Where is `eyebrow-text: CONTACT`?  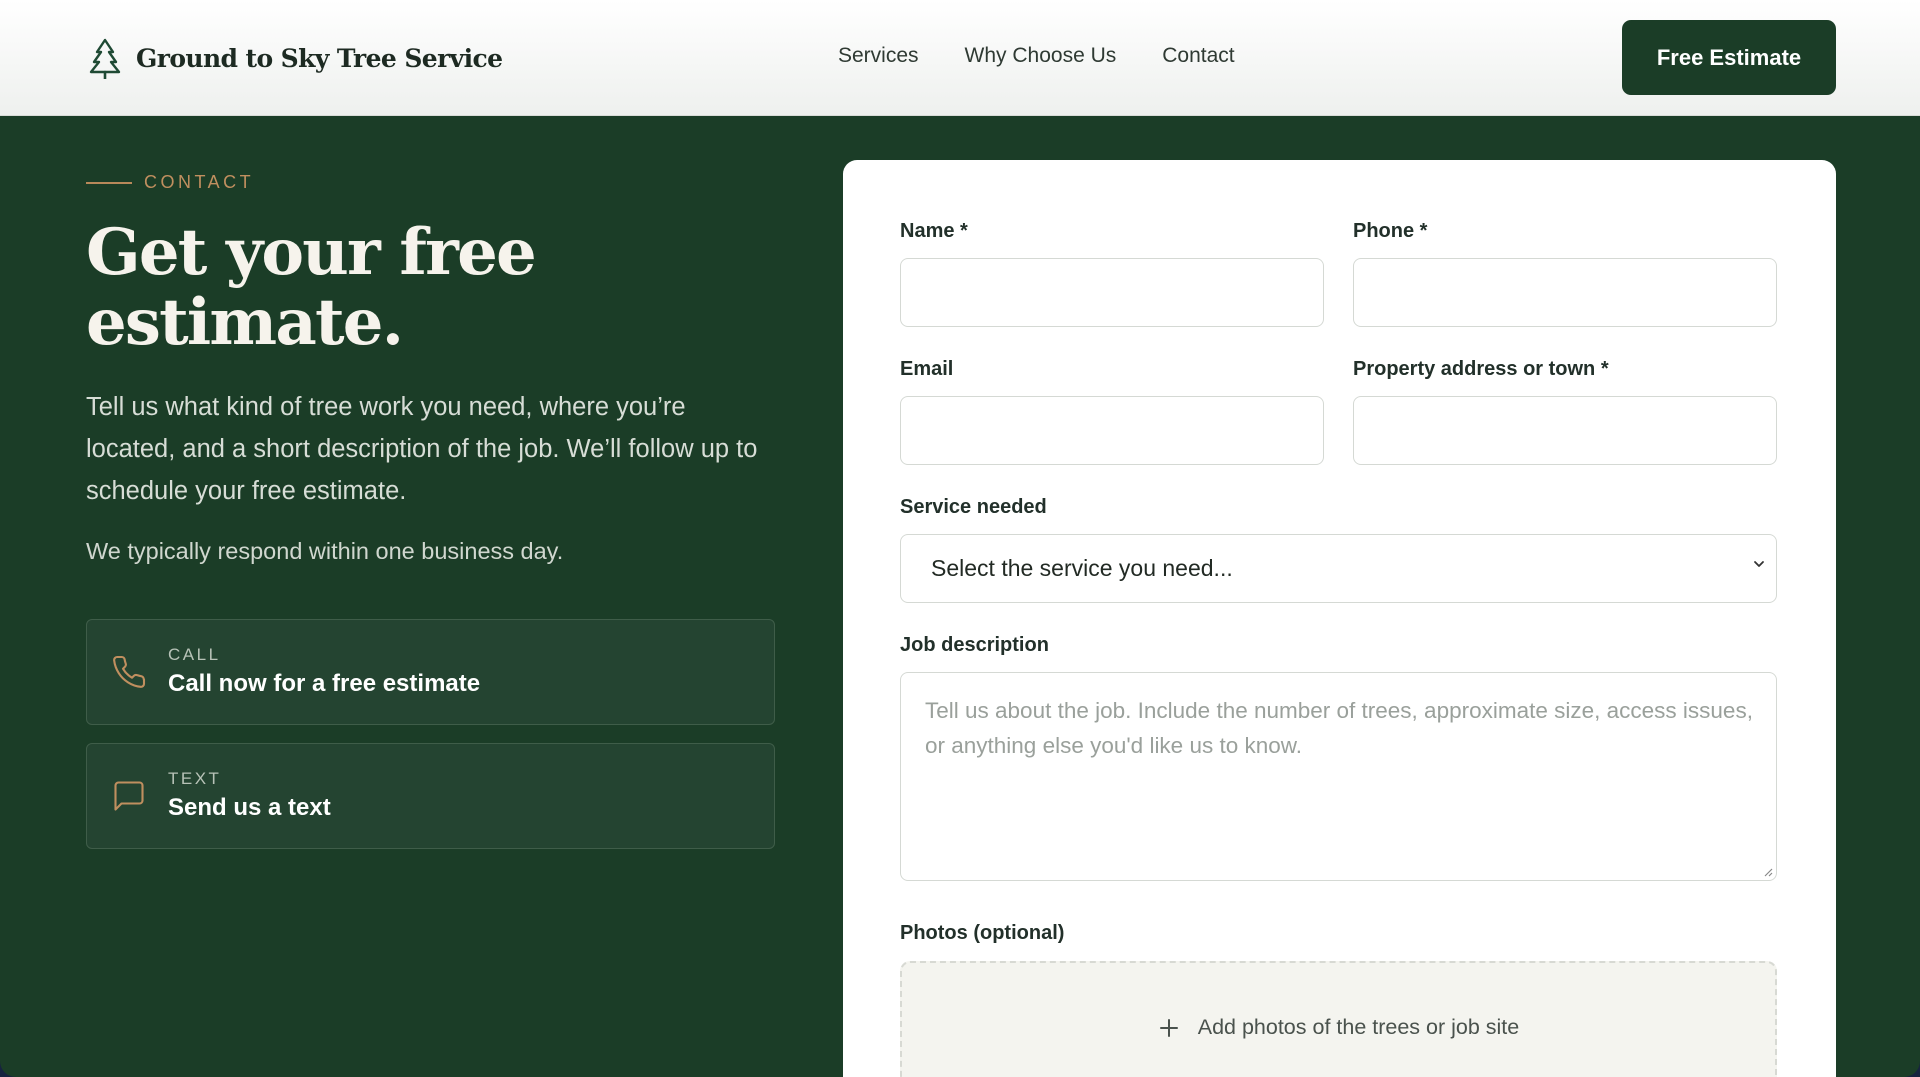 eyebrow-text: CONTACT is located at coordinates (199, 182).